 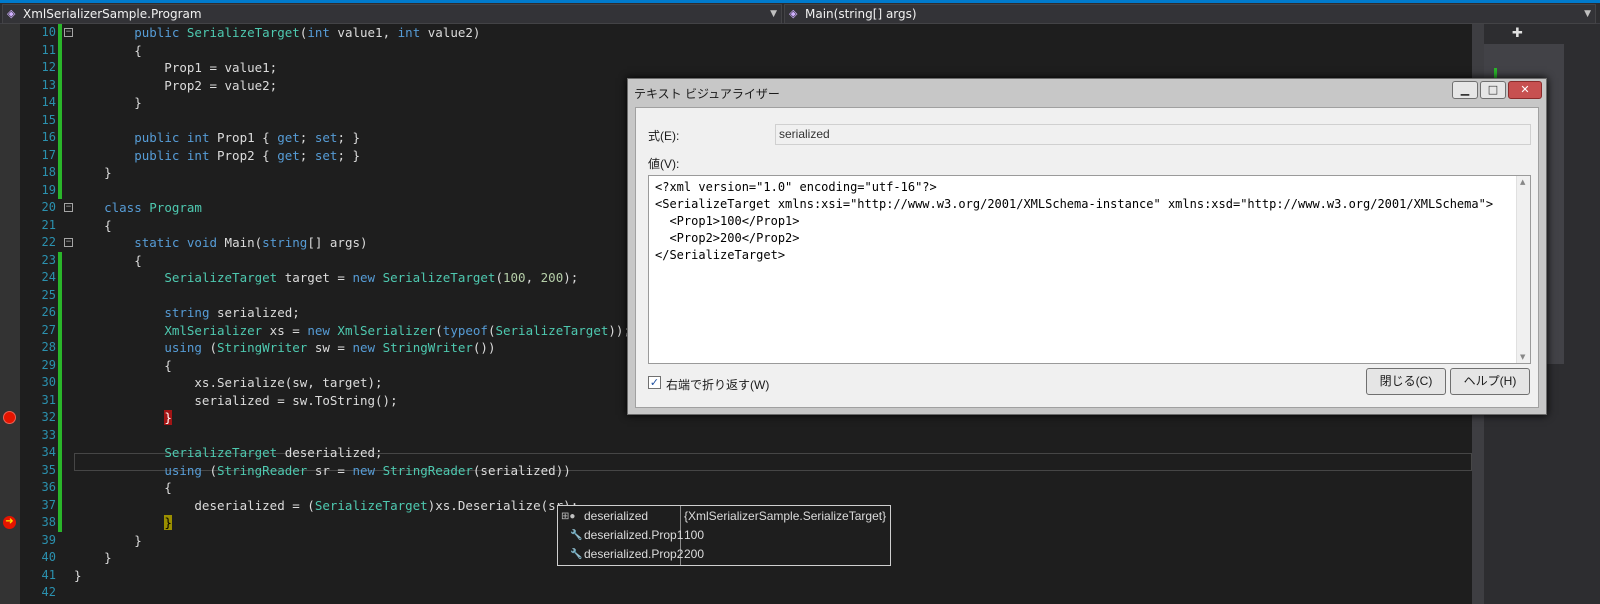 What do you see at coordinates (724, 554) in the screenshot?
I see `datatip-row: 🔧 deserialized.Prop2 200` at bounding box center [724, 554].